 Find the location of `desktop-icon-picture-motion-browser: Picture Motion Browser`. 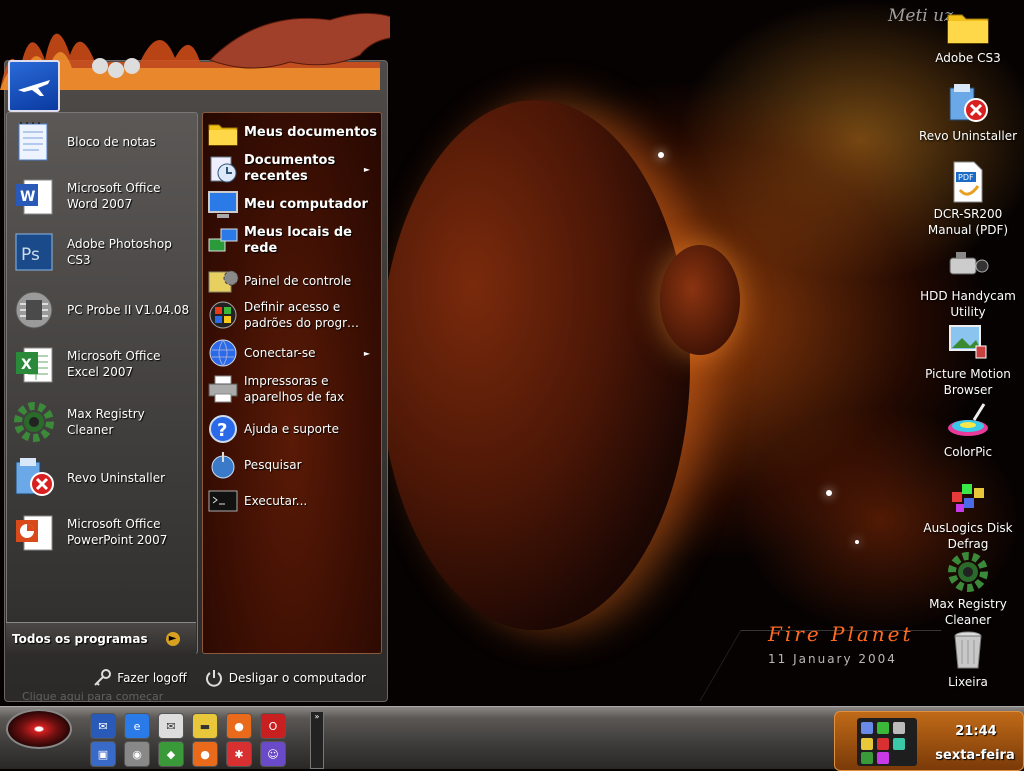

desktop-icon-picture-motion-browser: Picture Motion Browser is located at coordinates (968, 358).